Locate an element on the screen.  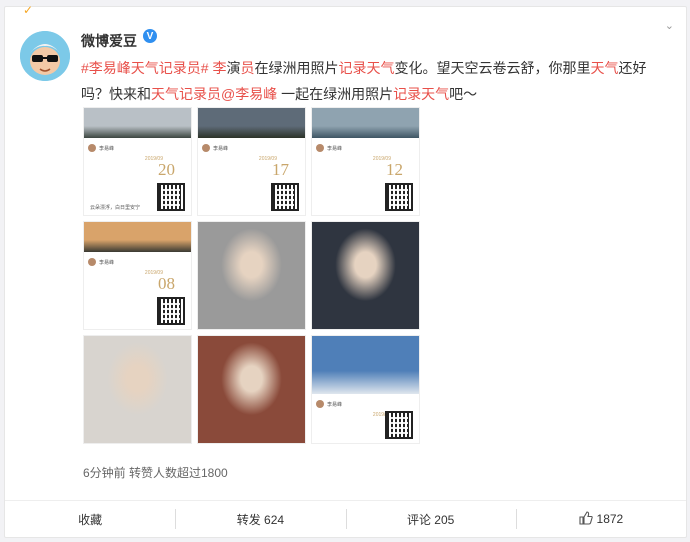
card-date: 12 is located at coordinates (394, 169).